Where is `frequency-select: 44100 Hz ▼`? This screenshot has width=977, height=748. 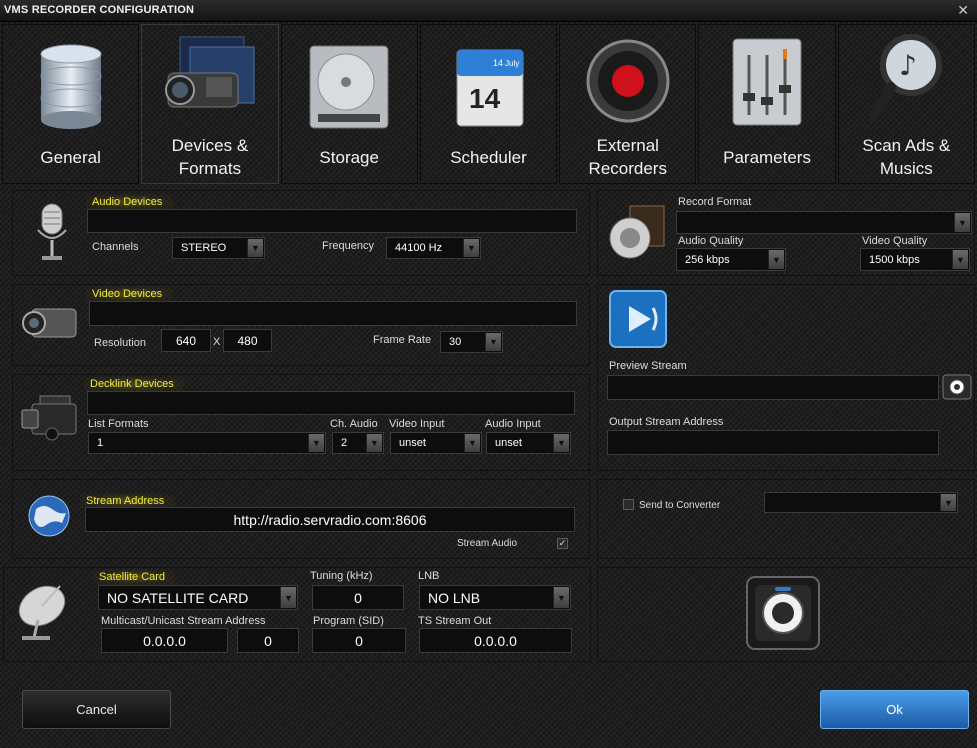
frequency-select: 44100 Hz ▼ is located at coordinates (433, 248).